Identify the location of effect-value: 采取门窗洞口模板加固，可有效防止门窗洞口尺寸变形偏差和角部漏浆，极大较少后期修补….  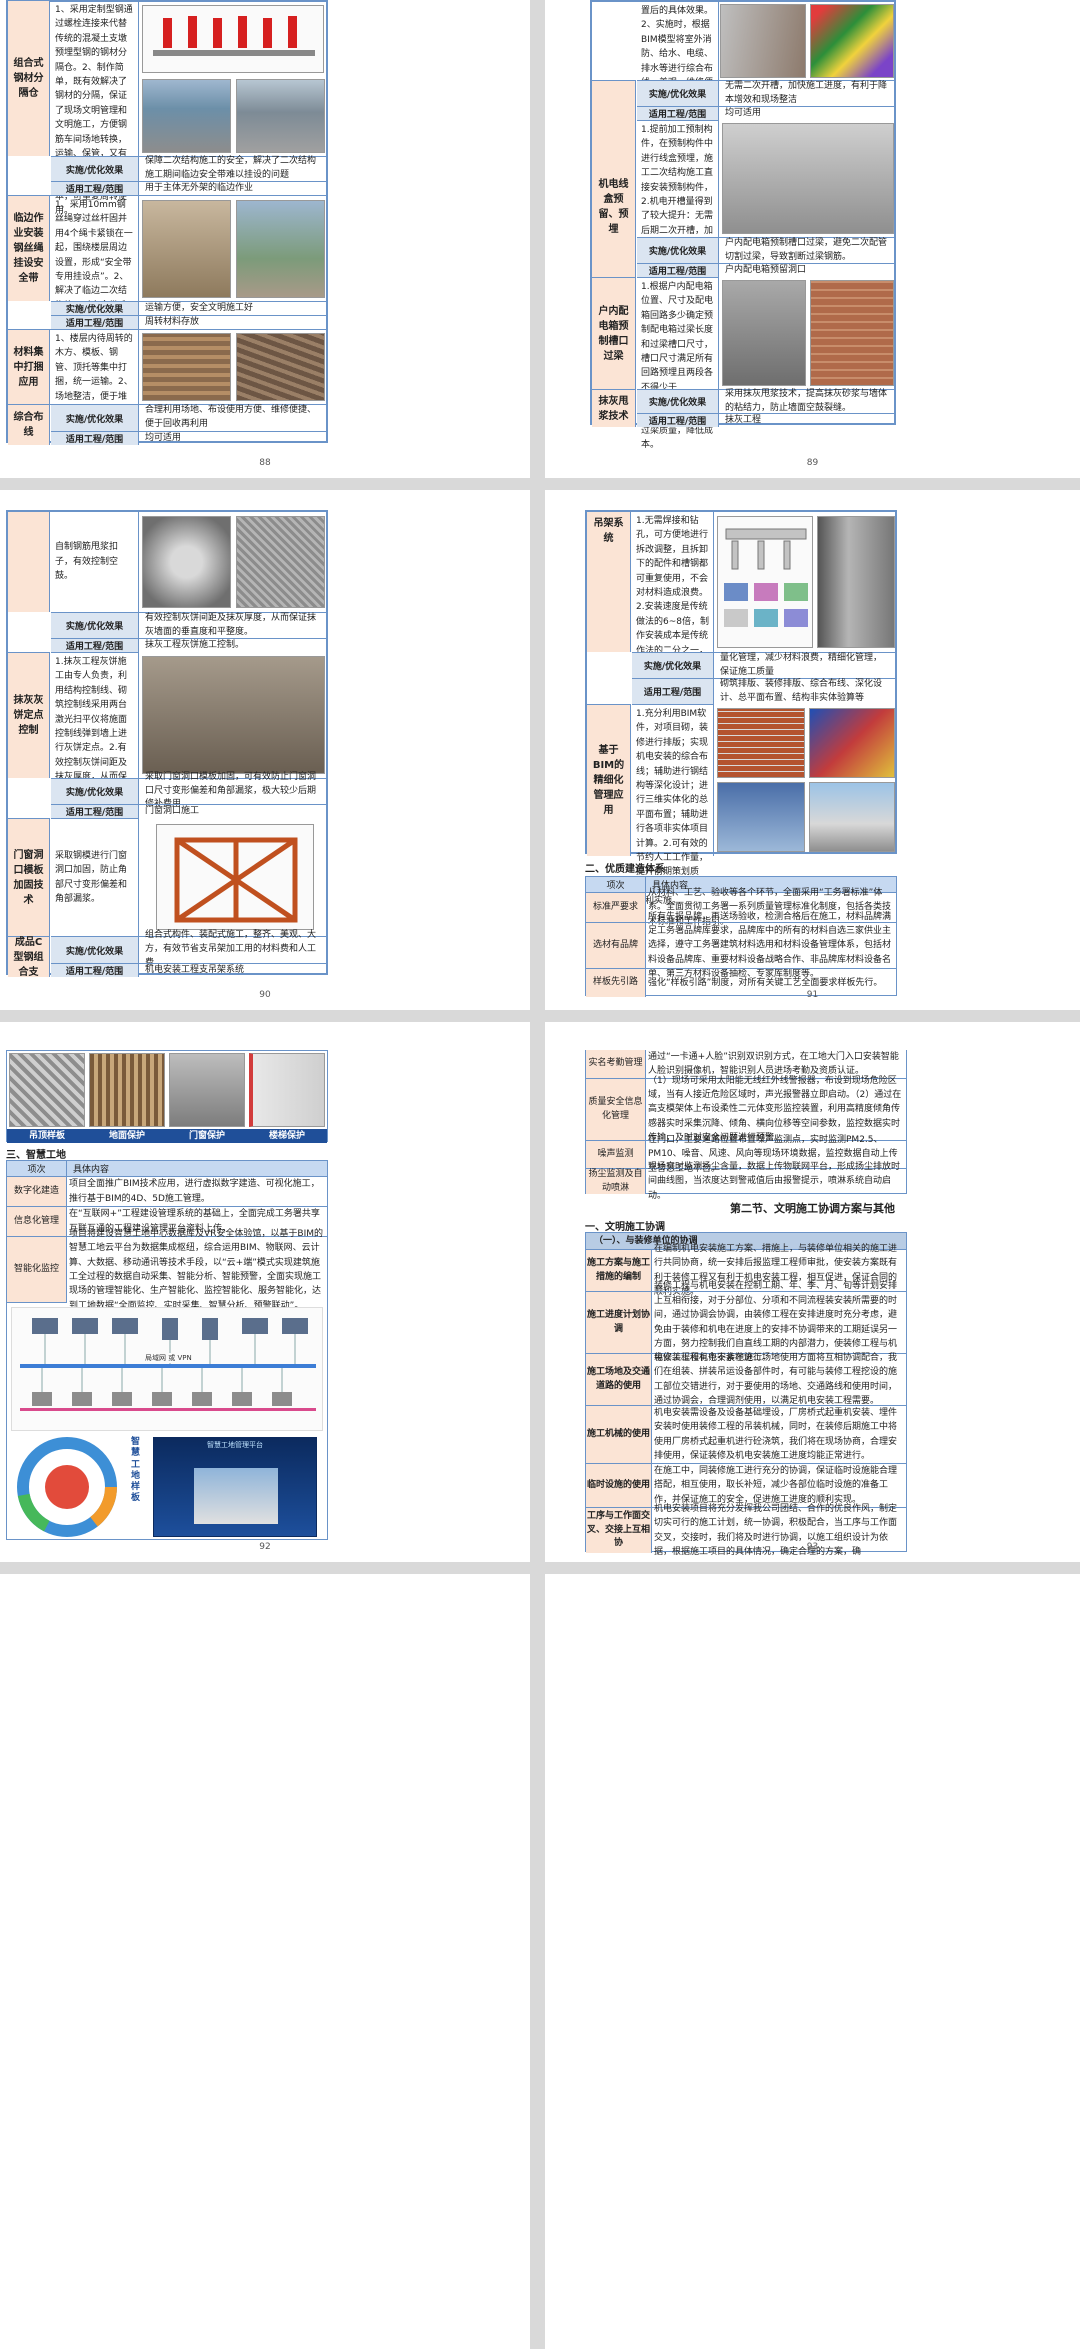
(232, 790).